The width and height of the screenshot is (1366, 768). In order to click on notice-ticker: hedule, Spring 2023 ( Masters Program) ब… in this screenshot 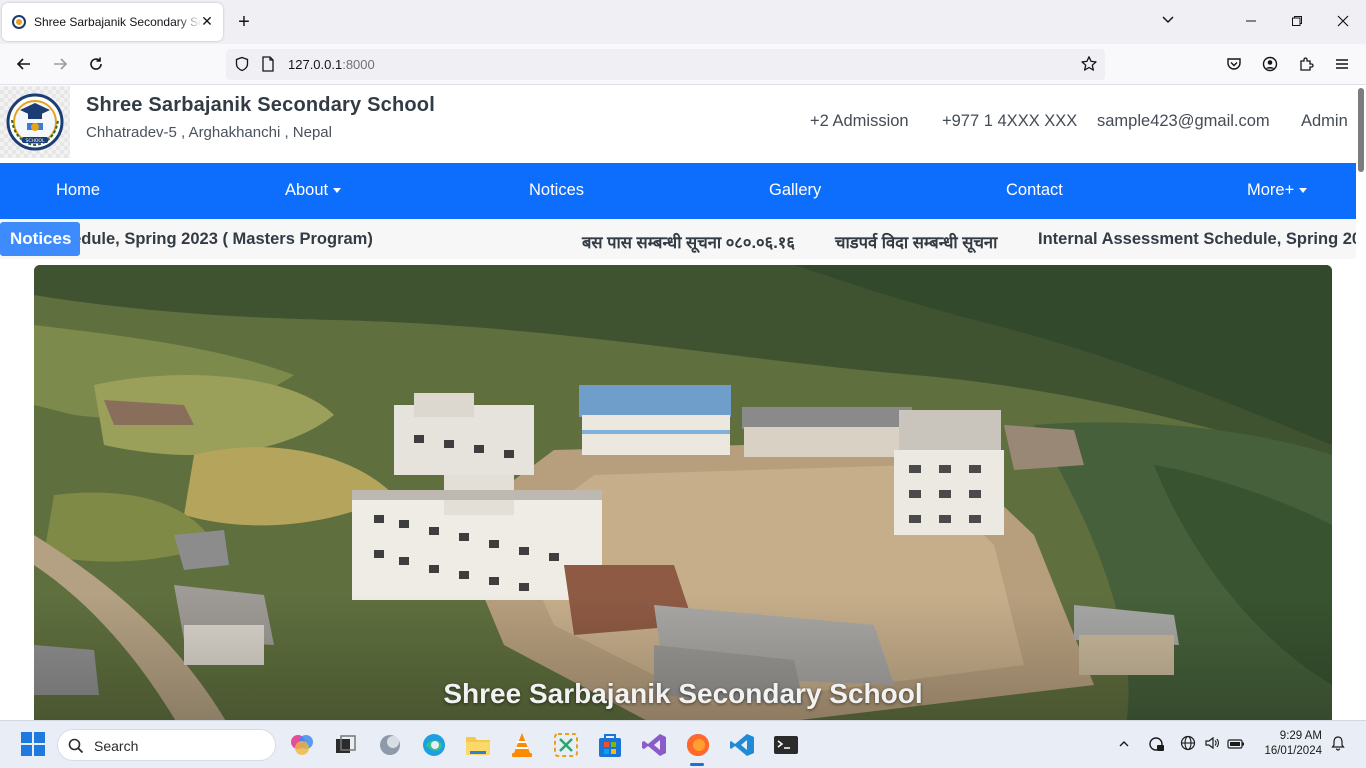, I will do `click(678, 239)`.